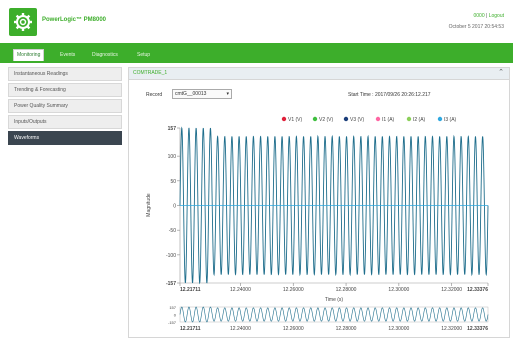 This screenshot has width=513, height=338. What do you see at coordinates (105, 55) in the screenshot?
I see `tab-diagnostics: Diagnostics` at bounding box center [105, 55].